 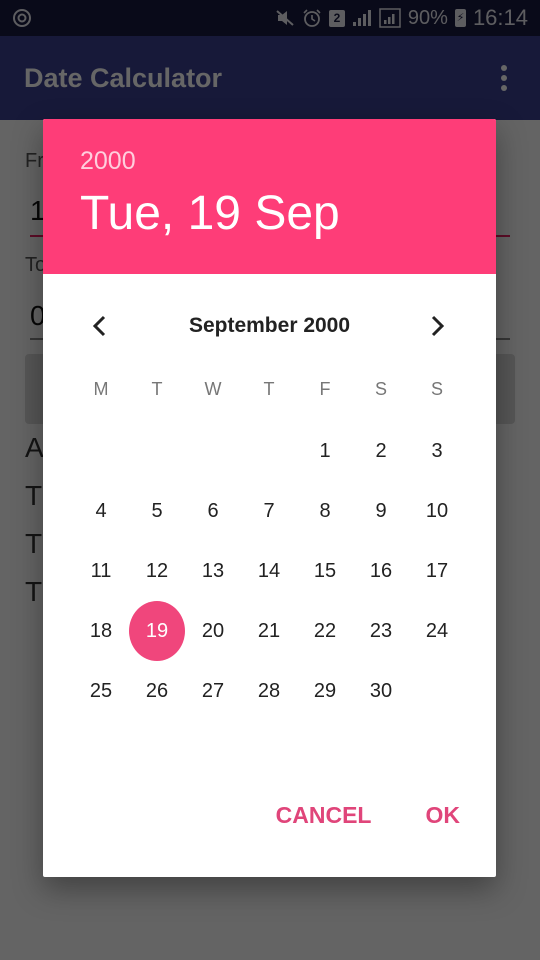 I want to click on next-month-button, so click(x=437, y=326).